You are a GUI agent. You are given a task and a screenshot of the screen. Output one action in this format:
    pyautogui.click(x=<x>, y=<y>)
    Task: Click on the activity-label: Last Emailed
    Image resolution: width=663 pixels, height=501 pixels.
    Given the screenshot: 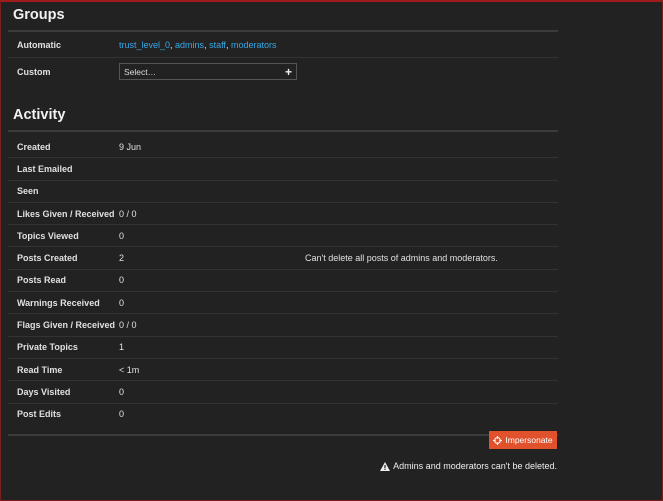 What is the action you would take?
    pyautogui.click(x=45, y=168)
    